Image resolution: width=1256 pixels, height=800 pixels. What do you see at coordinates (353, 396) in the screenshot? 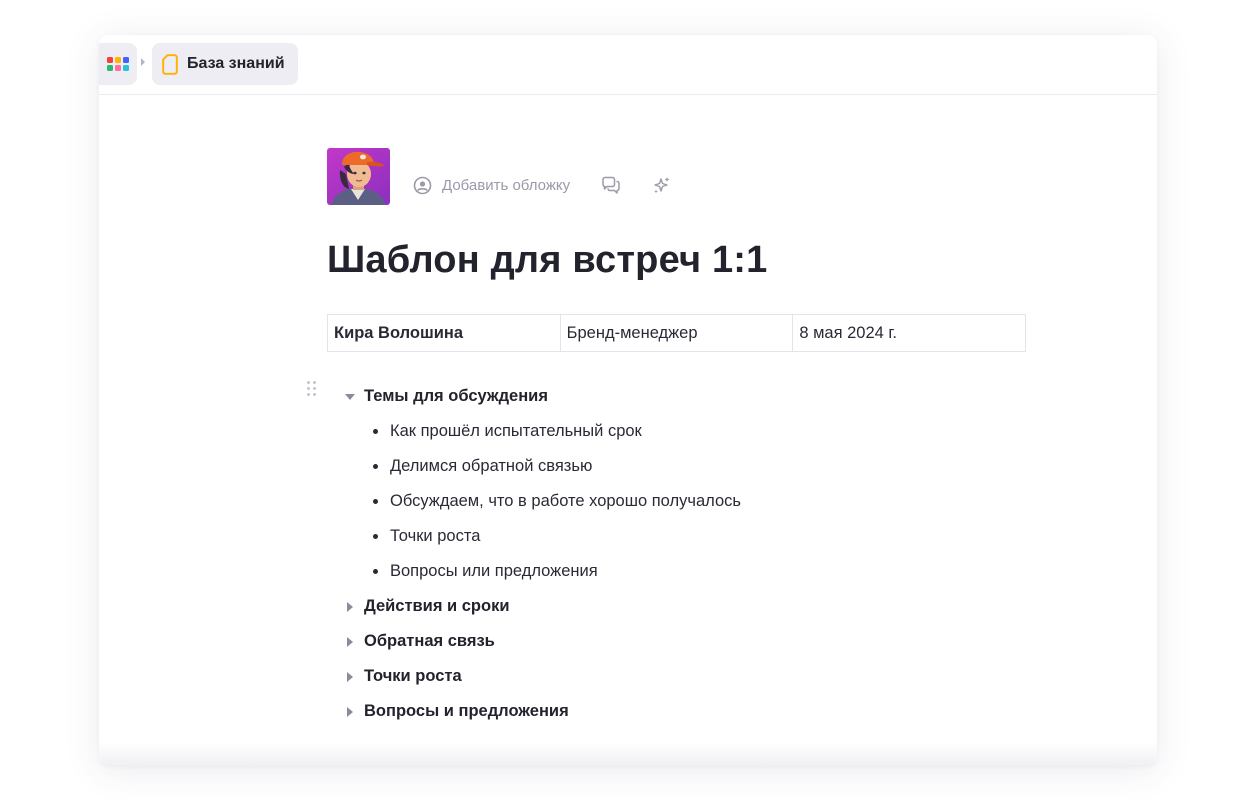
I see `toggle-collapse-icon` at bounding box center [353, 396].